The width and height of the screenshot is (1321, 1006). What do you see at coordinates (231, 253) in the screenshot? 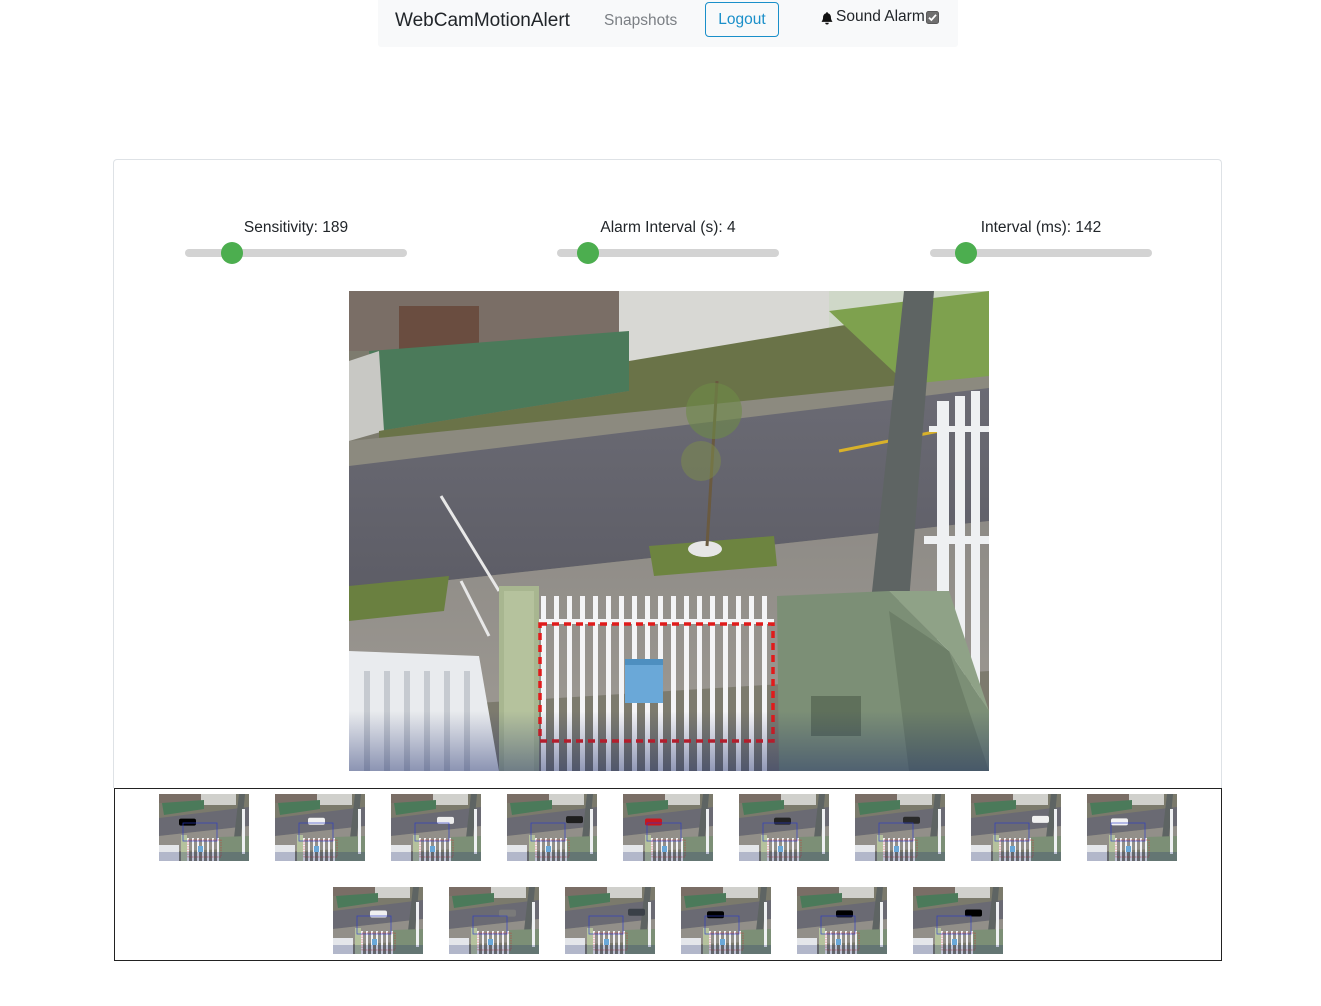
I see `sensitivity-slider-thumb` at bounding box center [231, 253].